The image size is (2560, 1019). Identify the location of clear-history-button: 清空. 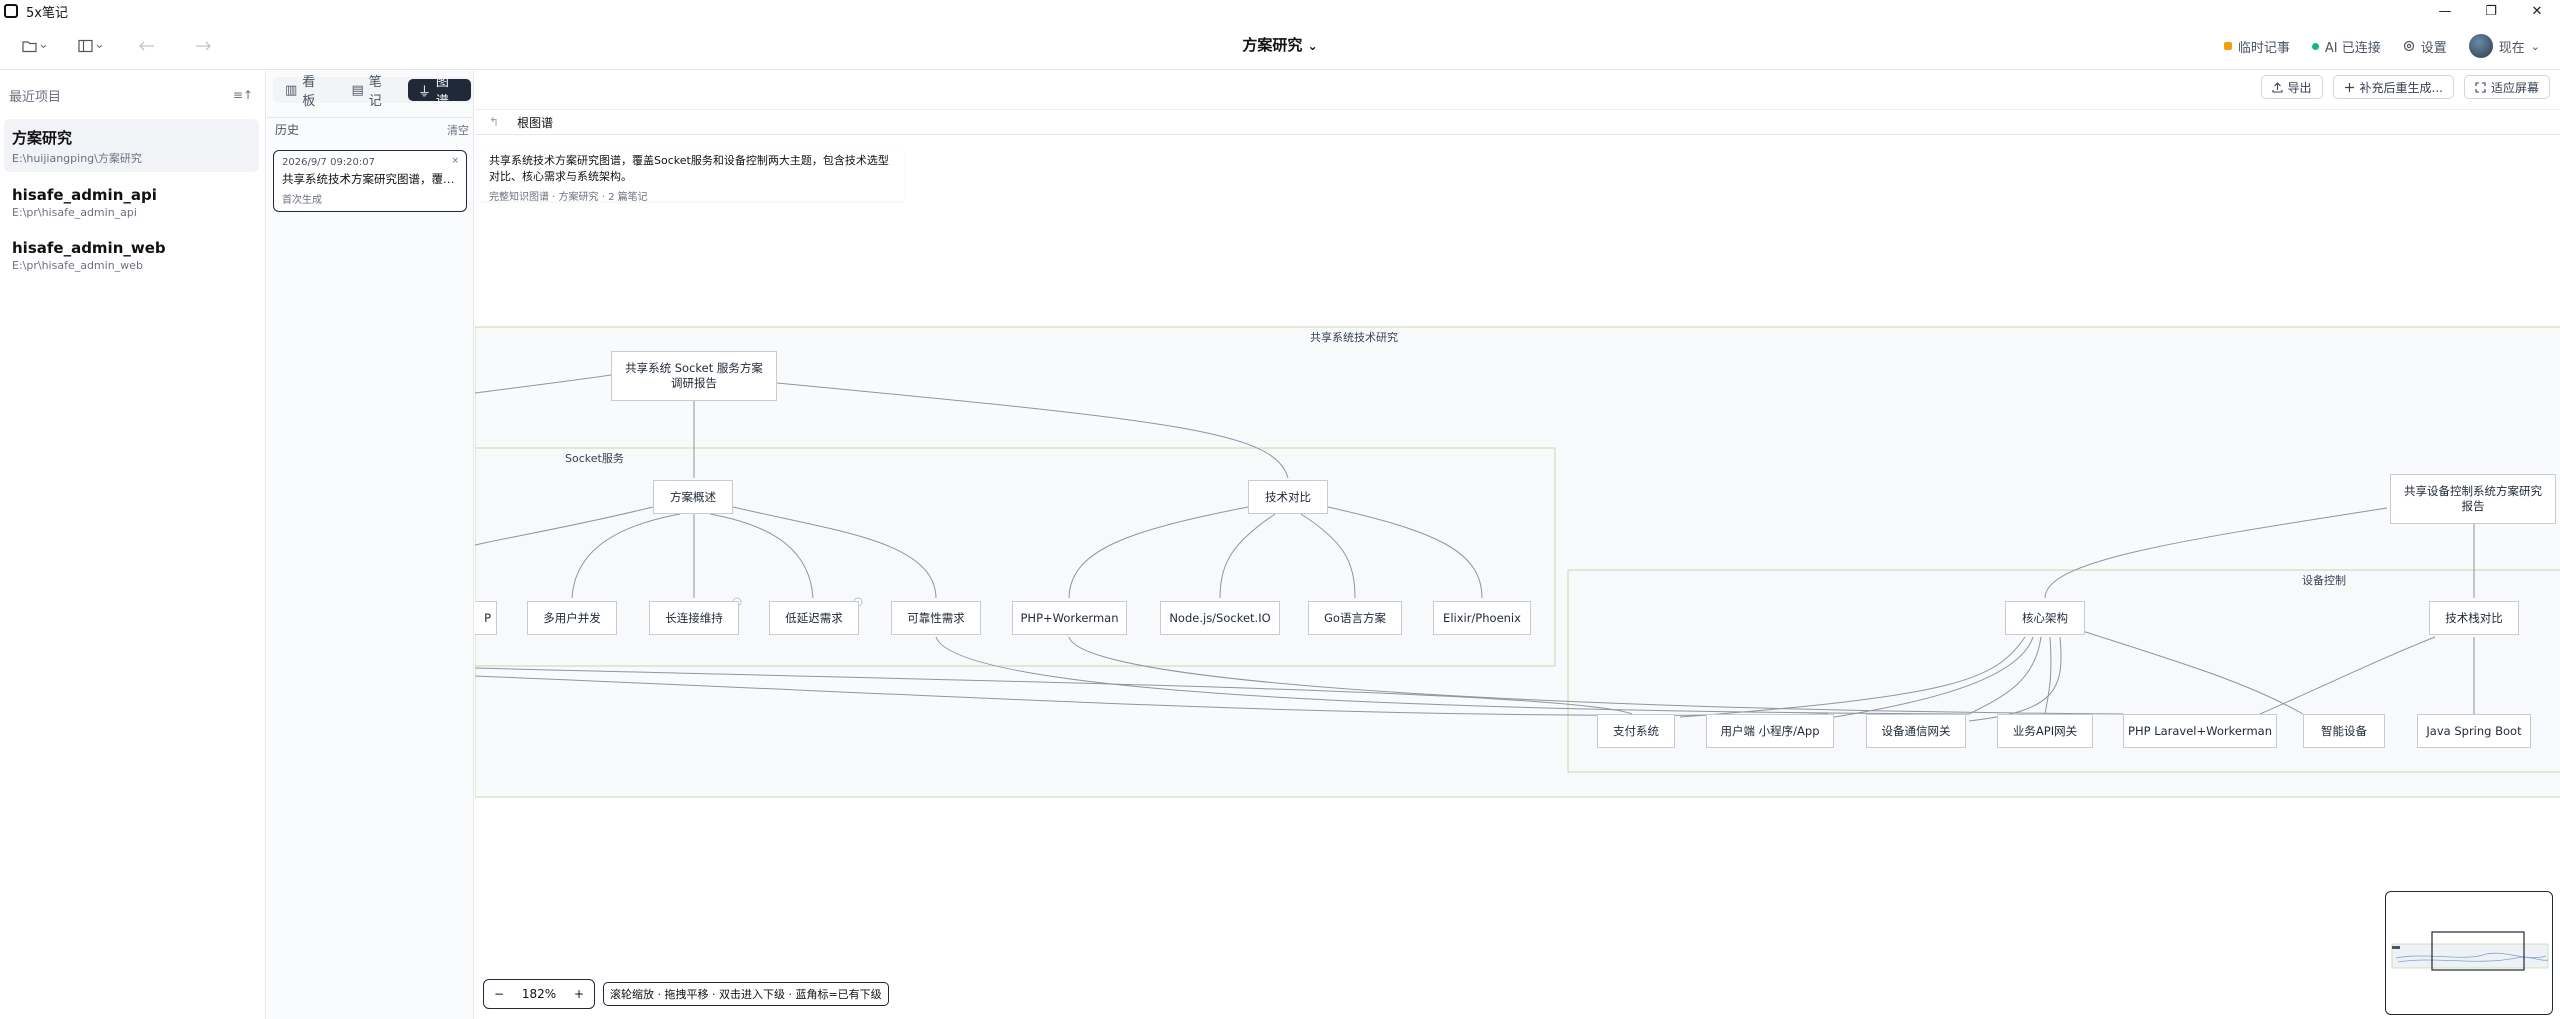
(458, 130).